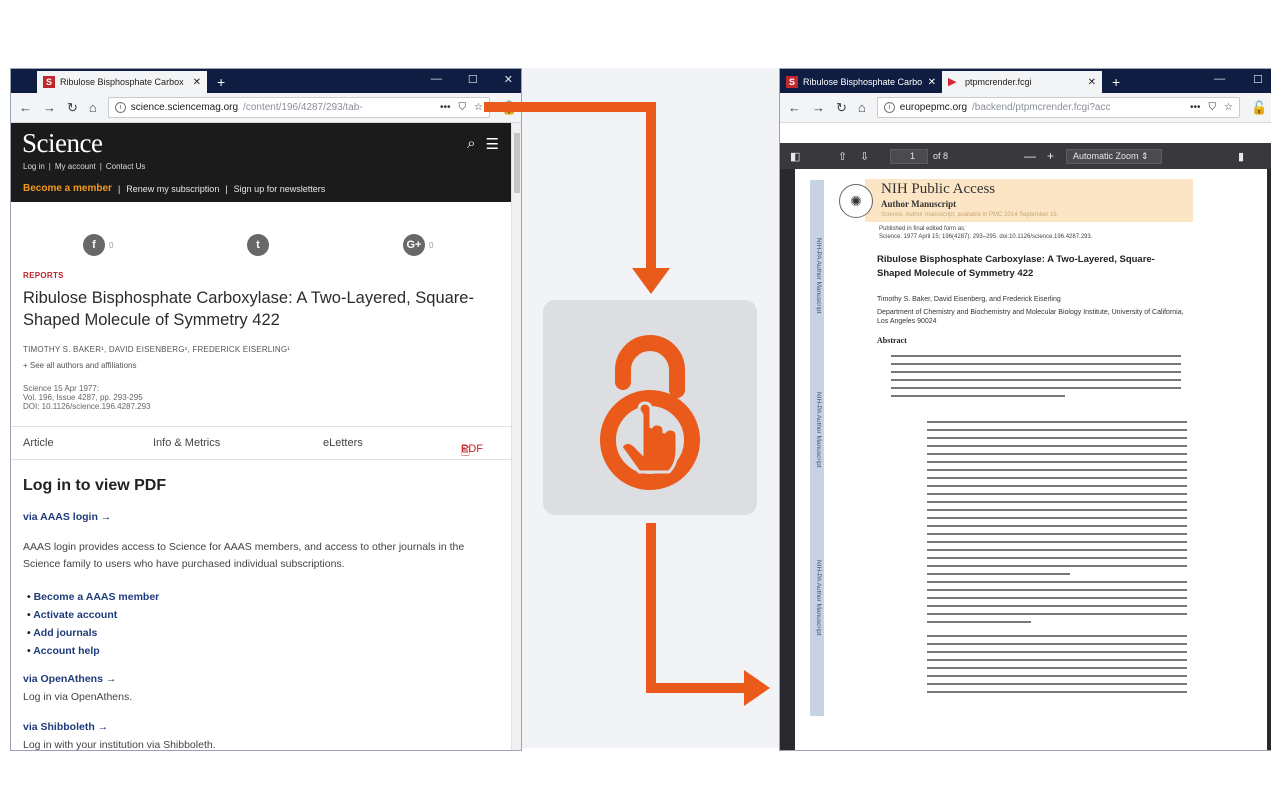 The width and height of the screenshot is (1271, 801). What do you see at coordinates (62, 143) in the screenshot?
I see `science-logo: Science` at bounding box center [62, 143].